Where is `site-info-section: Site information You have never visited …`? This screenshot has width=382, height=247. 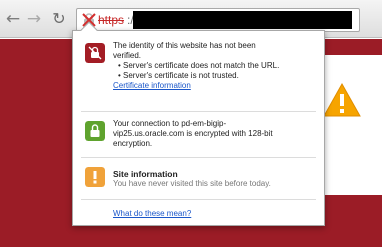 site-info-section: Site information You have never visited … is located at coordinates (198, 178).